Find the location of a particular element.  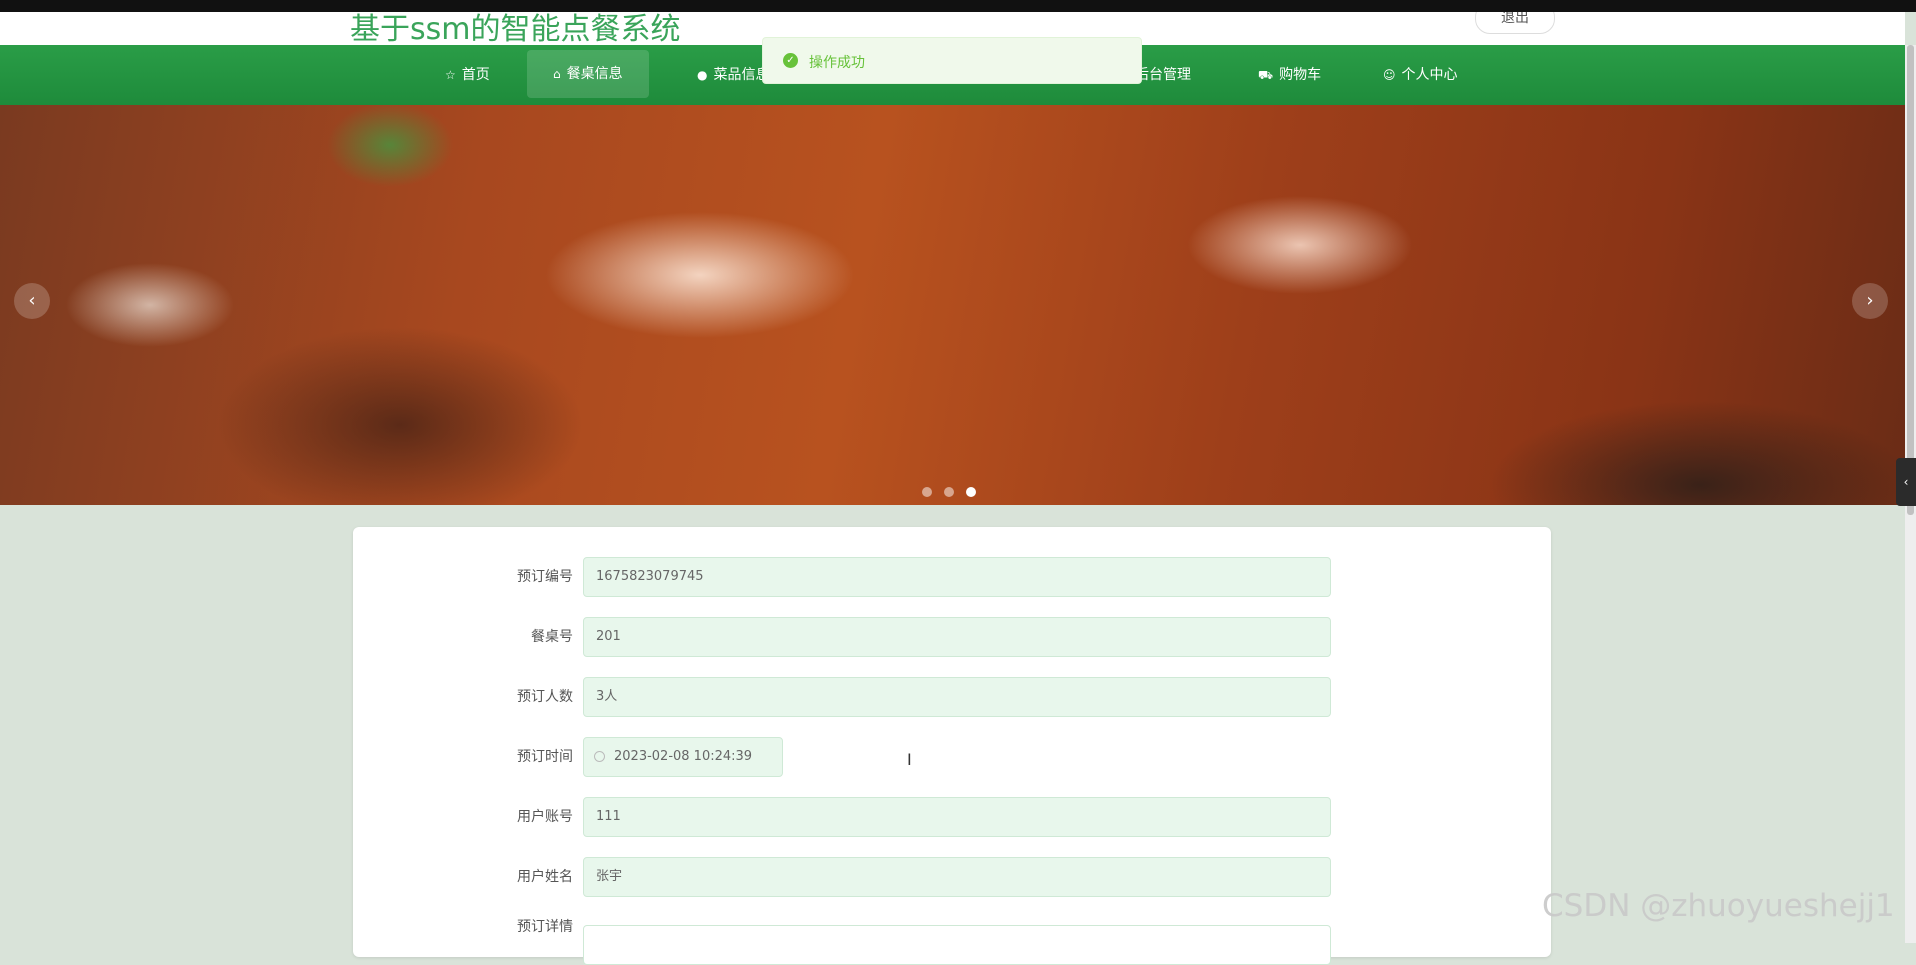

star-icon: ☆ is located at coordinates (450, 75).